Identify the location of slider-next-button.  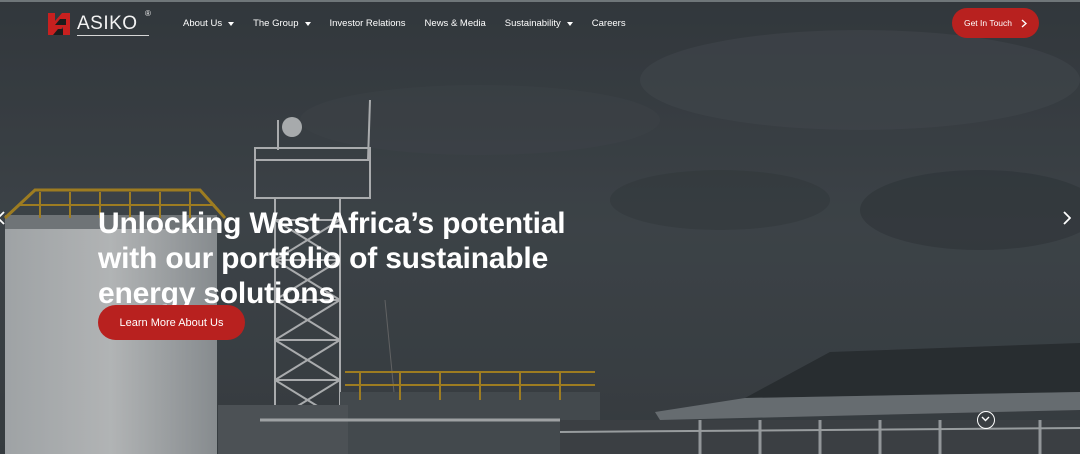
(1067, 220).